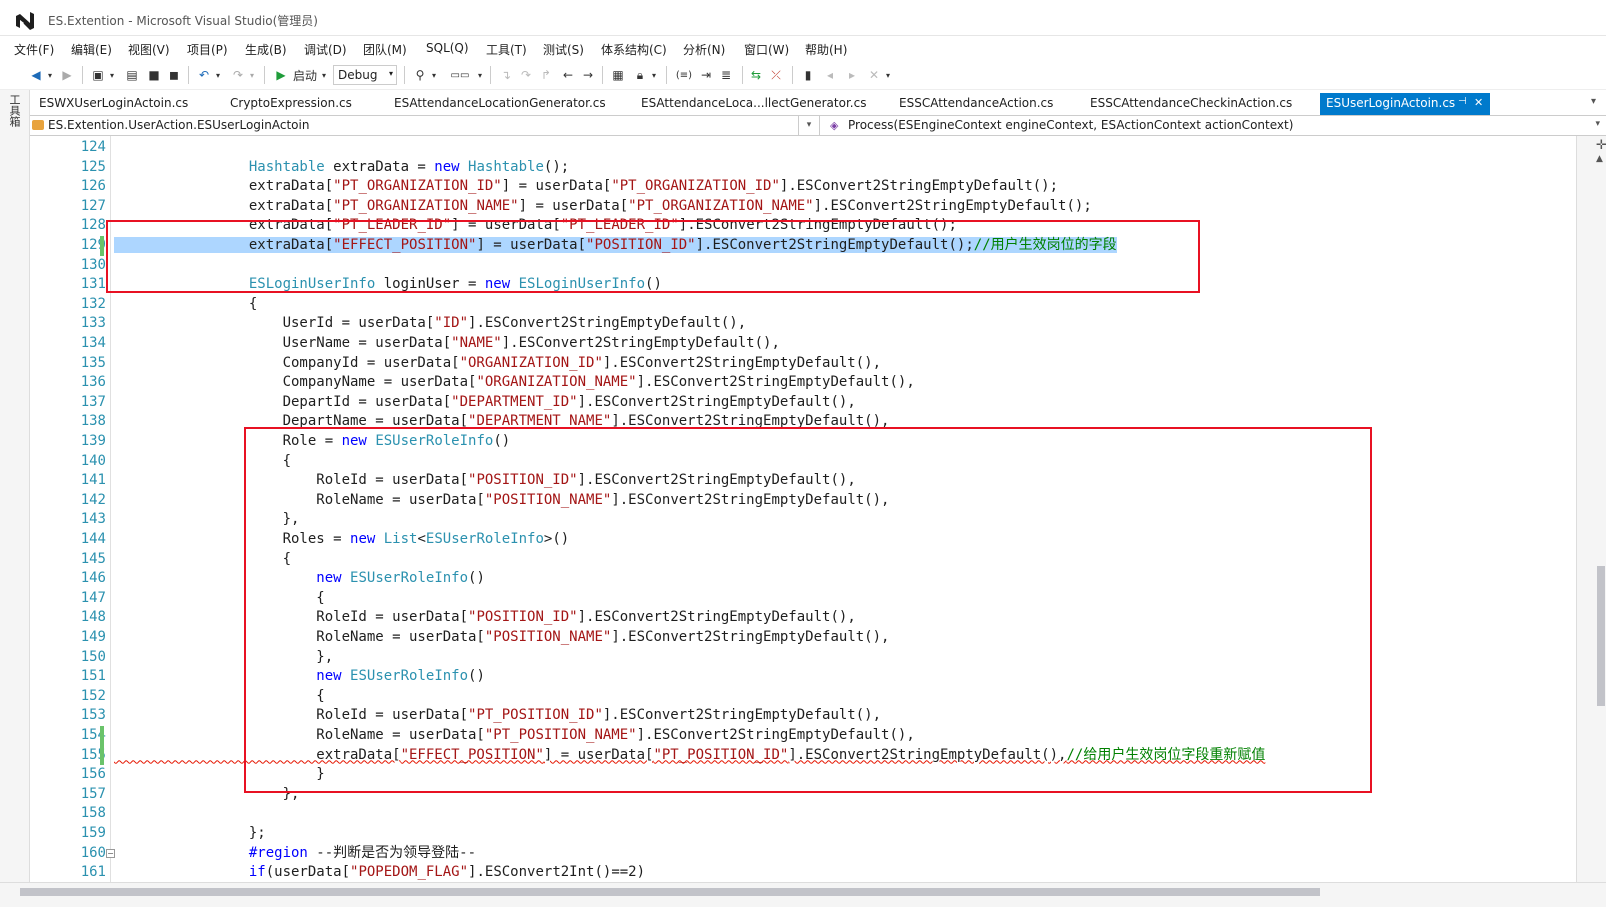  Describe the element at coordinates (305, 75) in the screenshot. I see `start-label: 启动` at that location.